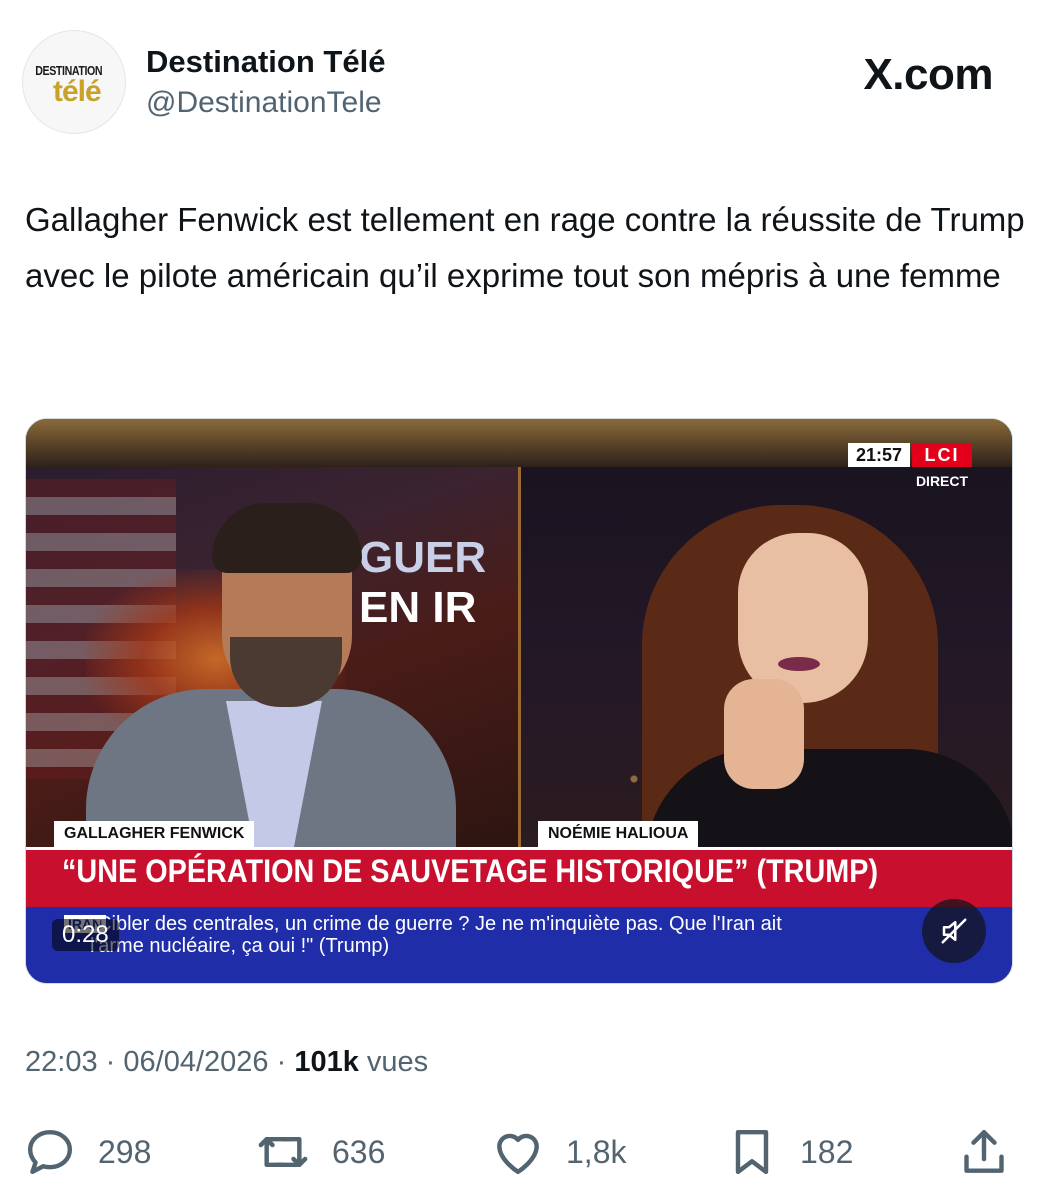  I want to click on avatar: DESTINATION télé, so click(74, 82).